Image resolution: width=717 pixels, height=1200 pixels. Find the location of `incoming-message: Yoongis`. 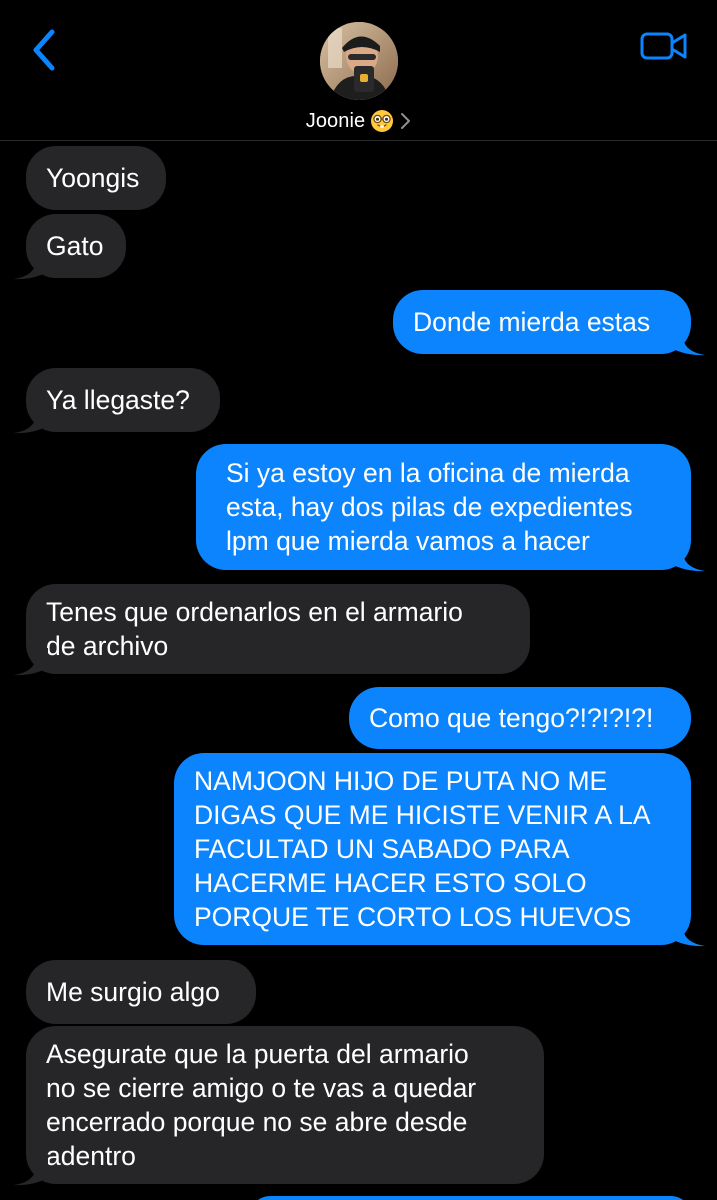

incoming-message: Yoongis is located at coordinates (96, 178).